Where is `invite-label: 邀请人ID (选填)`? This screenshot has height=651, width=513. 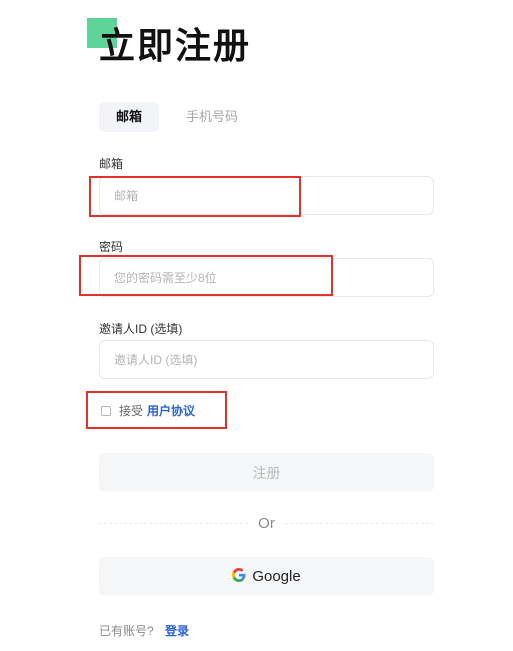 invite-label: 邀请人ID (选填) is located at coordinates (141, 329).